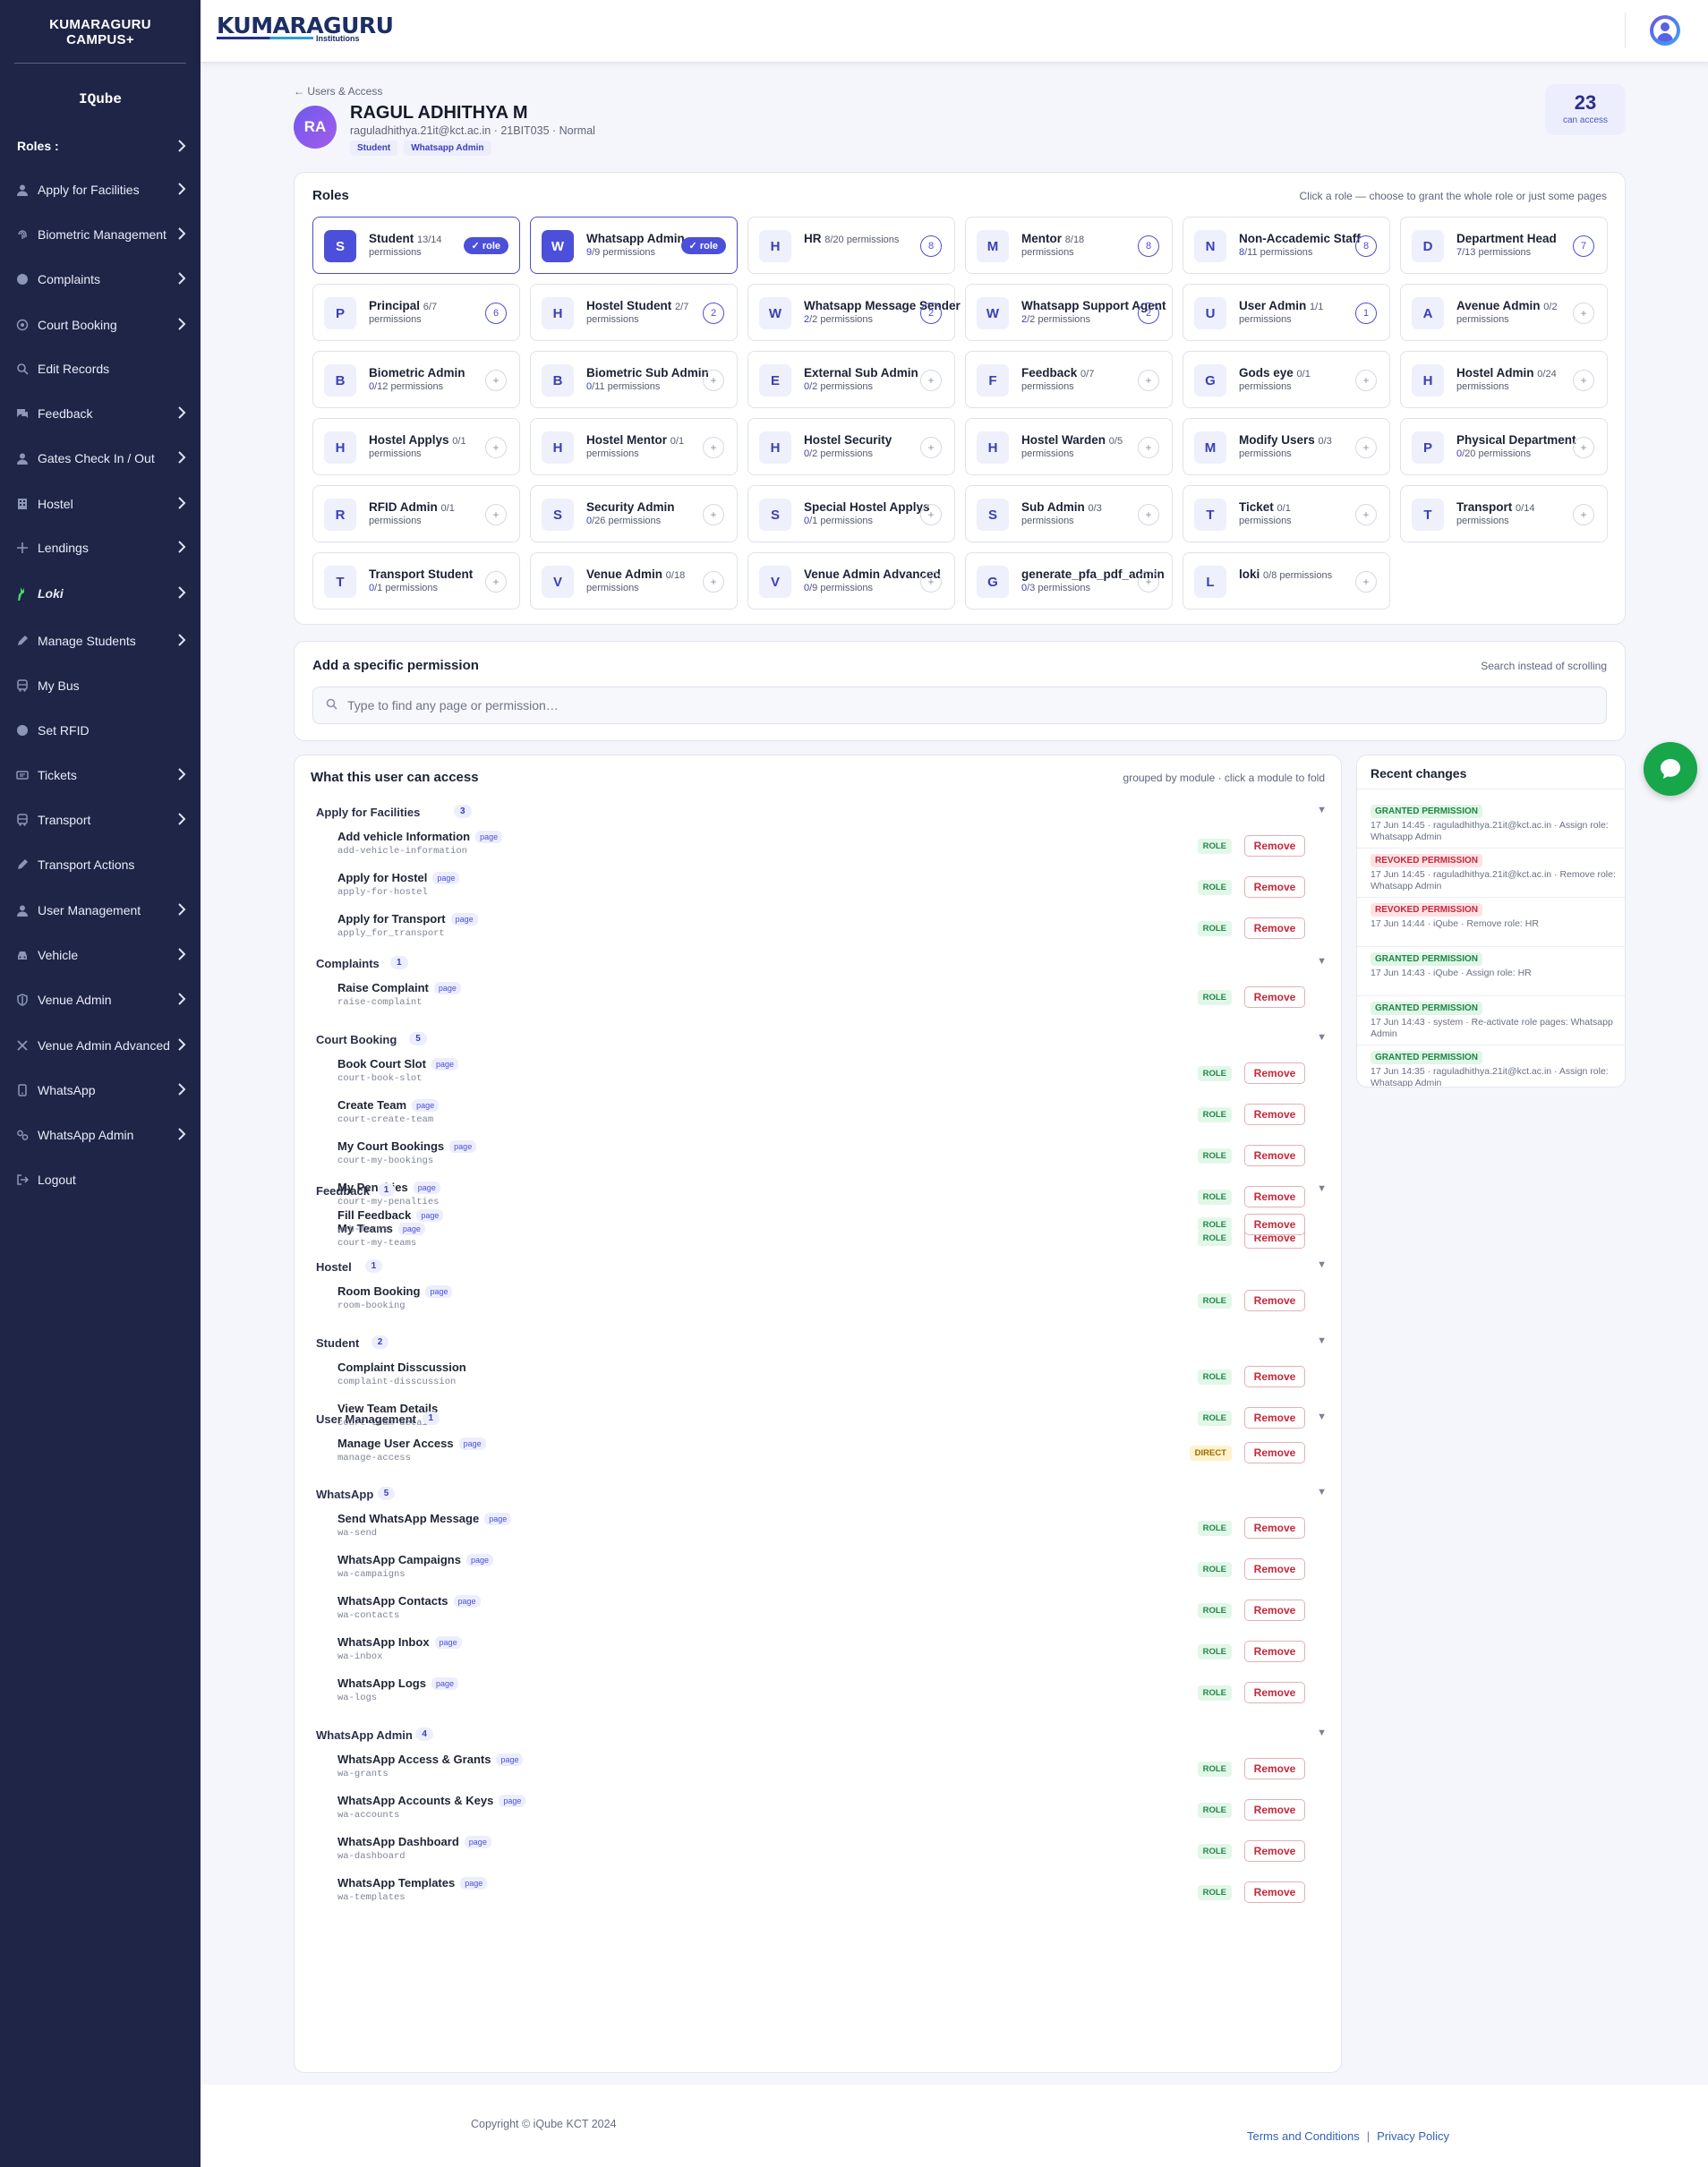 The image size is (1708, 2167). I want to click on role-card-hostel-warden: H Hostel Warden 0/5 permissions +, so click(1069, 446).